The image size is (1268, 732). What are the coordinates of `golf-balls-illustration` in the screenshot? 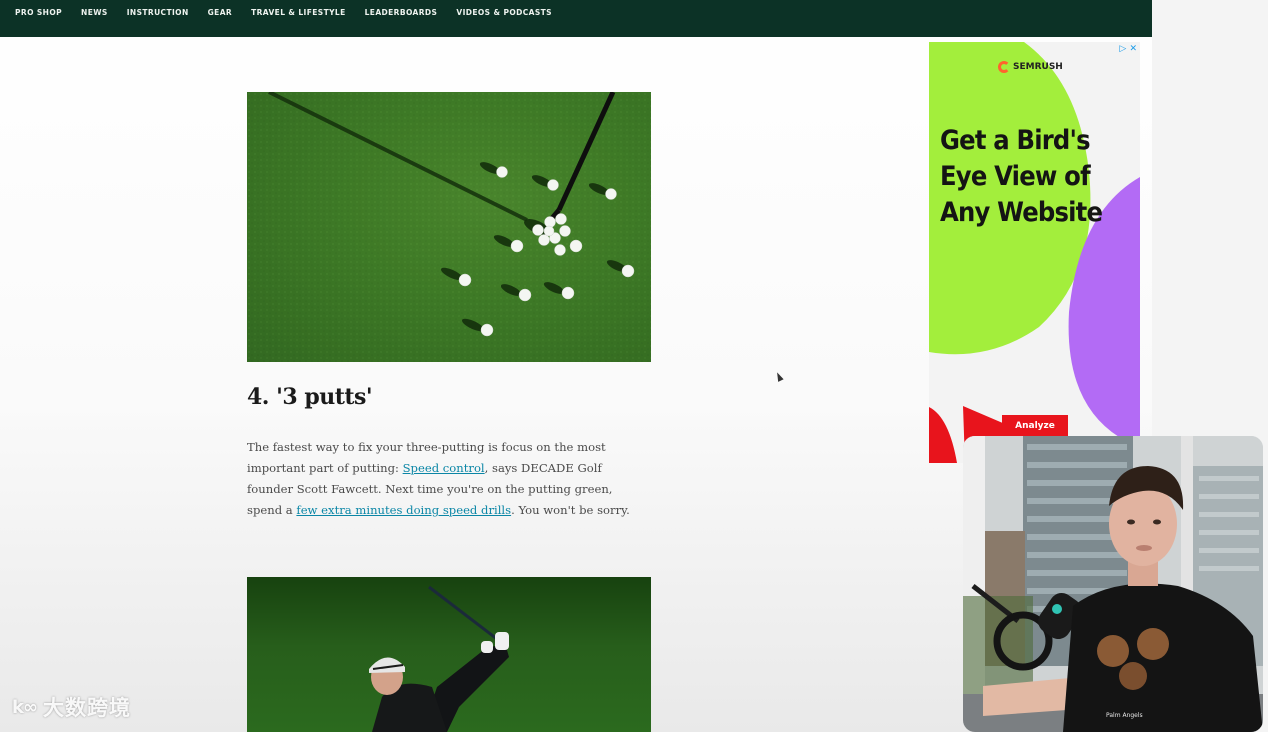 It's located at (449, 227).